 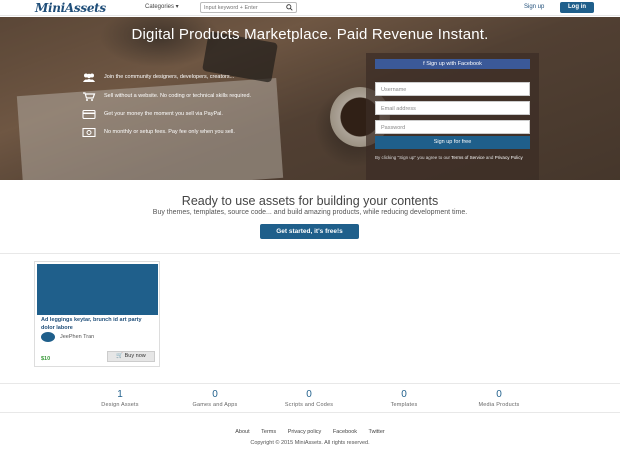 What do you see at coordinates (509, 157) in the screenshot?
I see `privacy-link: Privacy Policy` at bounding box center [509, 157].